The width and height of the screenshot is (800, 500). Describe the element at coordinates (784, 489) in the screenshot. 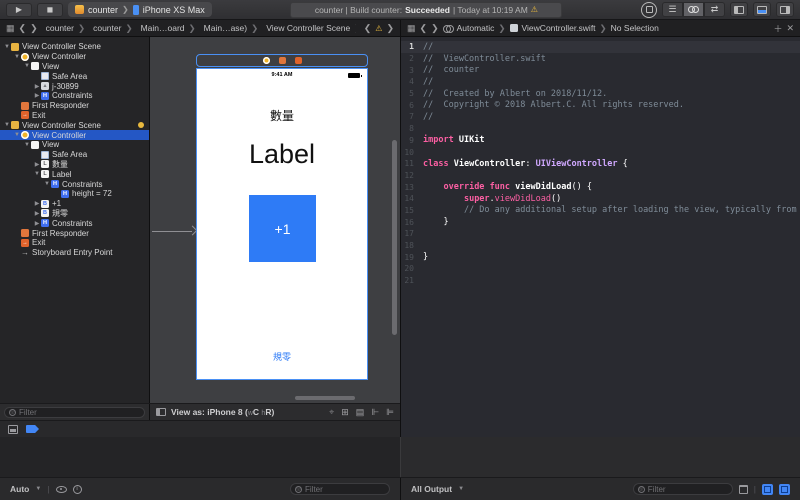

I see `show-console-toggle` at that location.